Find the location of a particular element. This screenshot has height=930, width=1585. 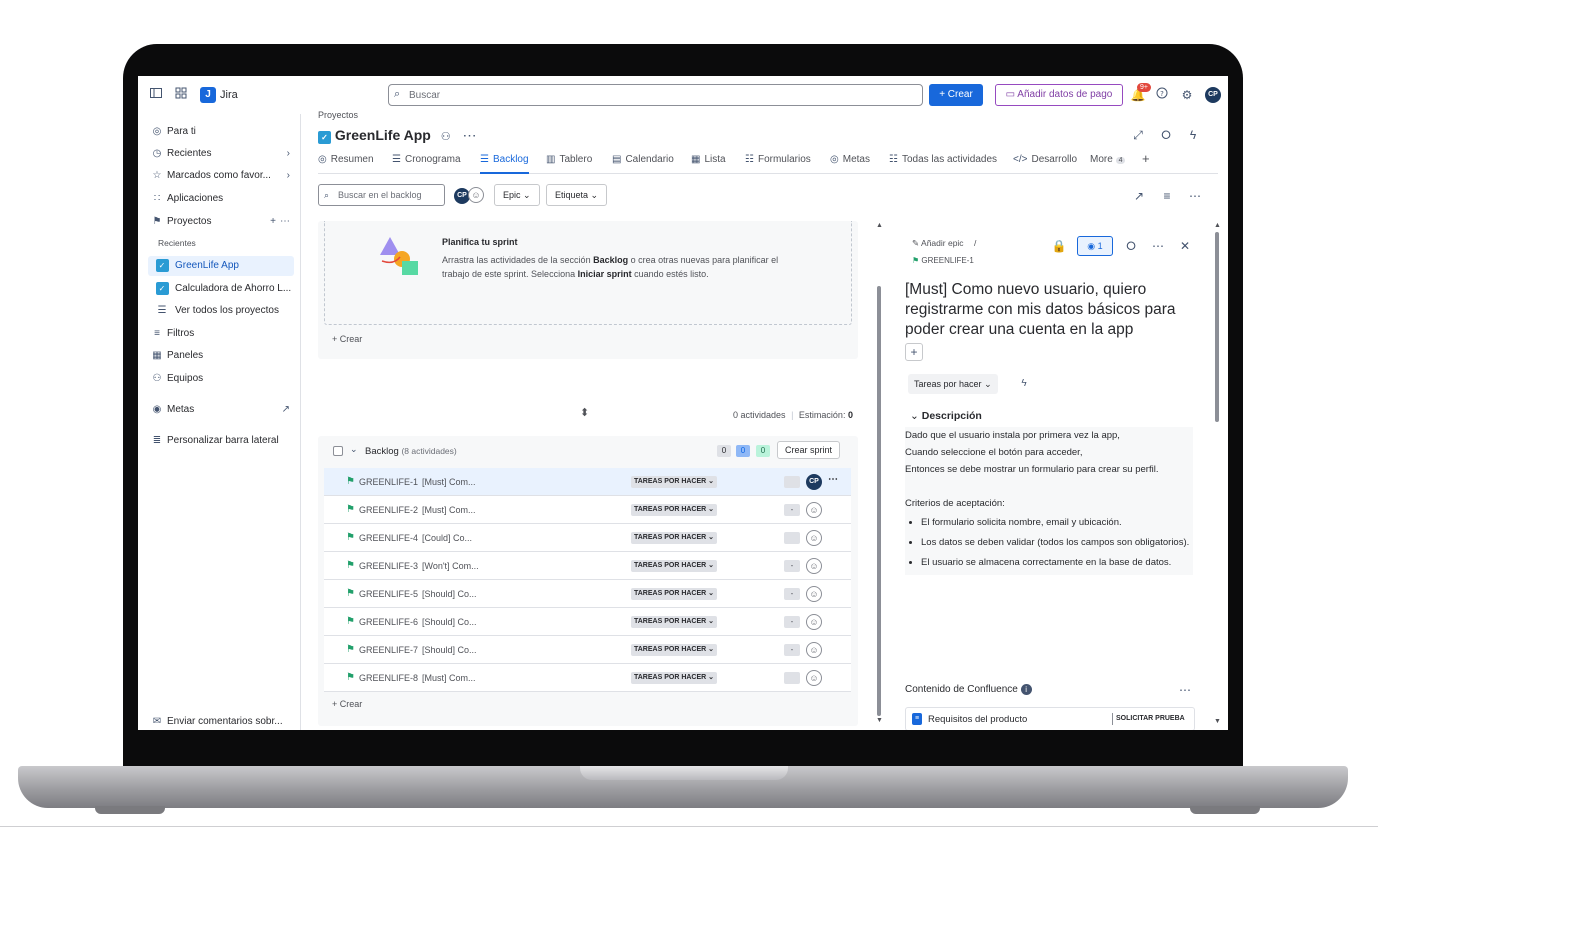

sidebar-project-greenlife: ✓ GreenLife App is located at coordinates (221, 266).